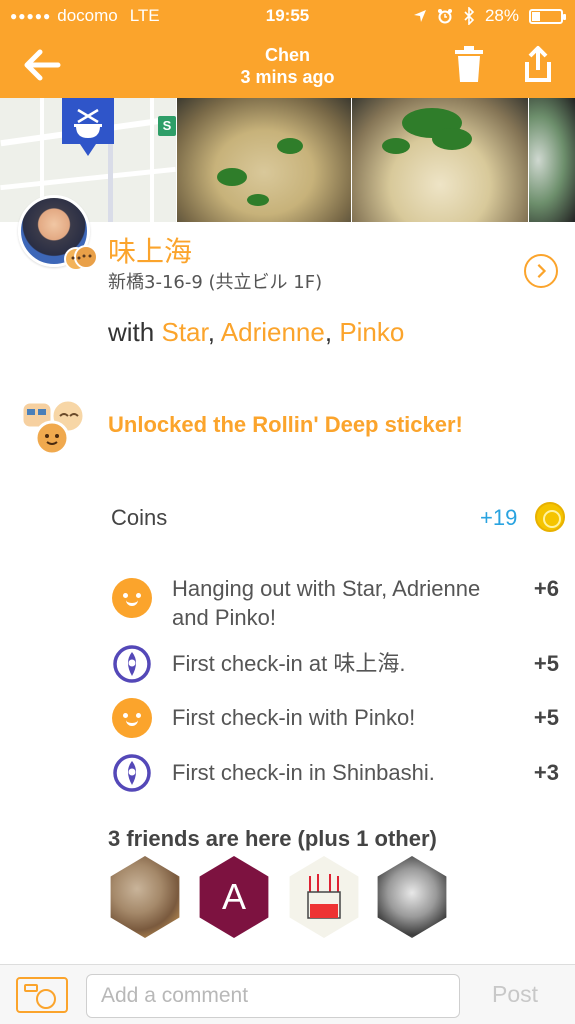  I want to click on trash-icon, so click(469, 64).